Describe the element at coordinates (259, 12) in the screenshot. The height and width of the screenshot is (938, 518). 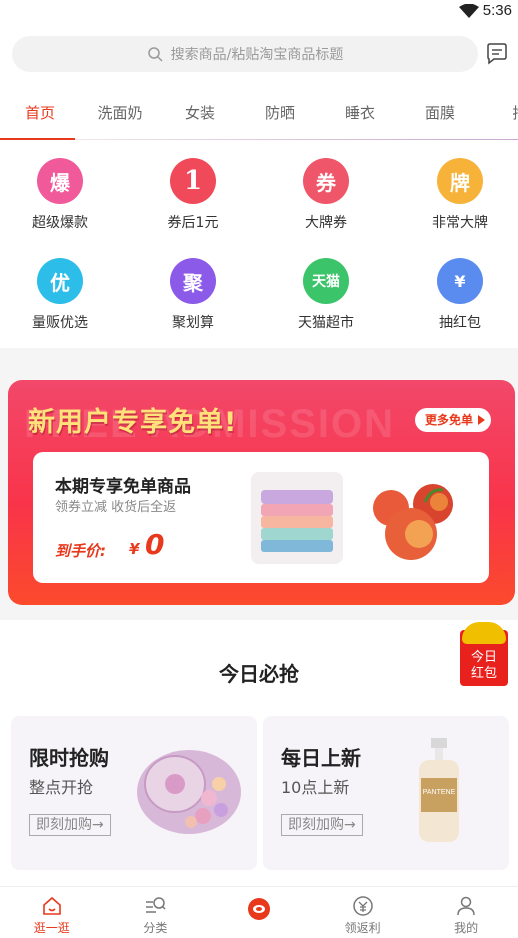
I see `status-bar: 5:36` at that location.